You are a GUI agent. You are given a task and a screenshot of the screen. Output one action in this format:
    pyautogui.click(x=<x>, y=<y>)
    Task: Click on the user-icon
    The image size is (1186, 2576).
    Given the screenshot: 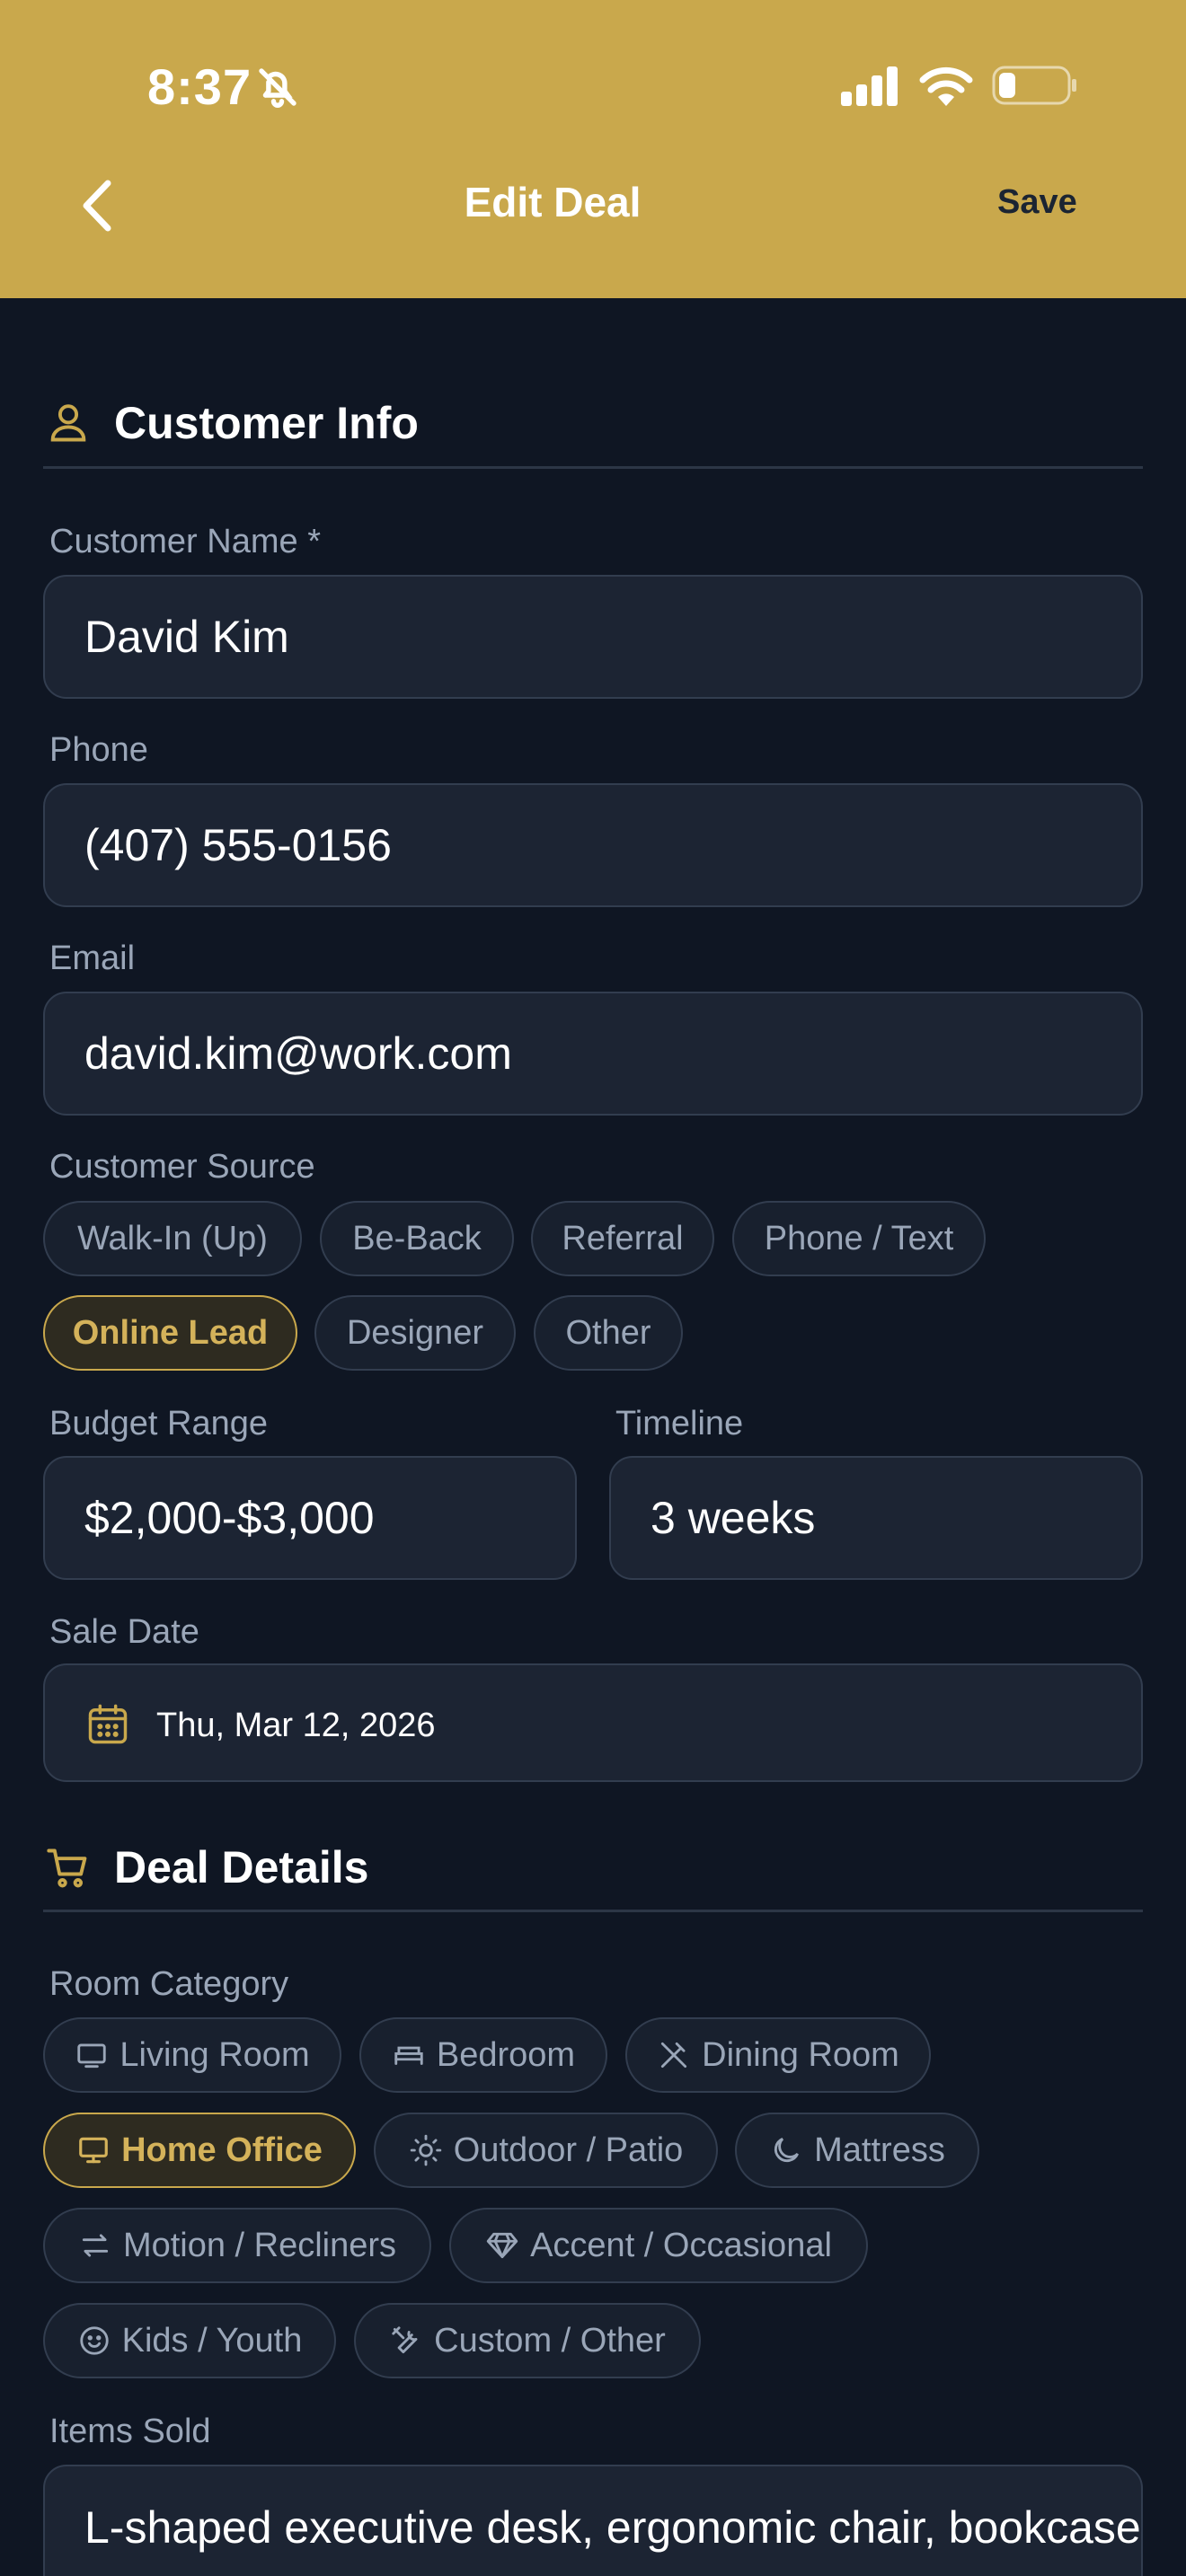 What is the action you would take?
    pyautogui.click(x=68, y=423)
    